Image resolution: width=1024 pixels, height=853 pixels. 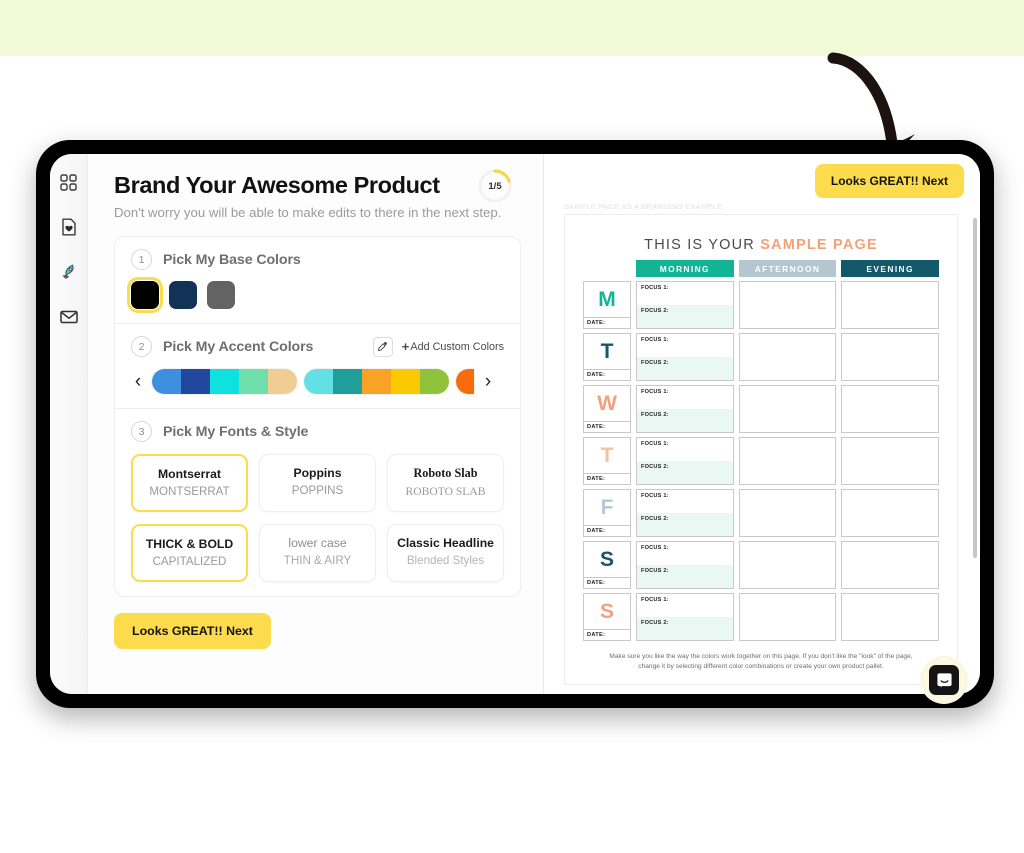 I want to click on chat-bubble-smile-icon, so click(x=944, y=679).